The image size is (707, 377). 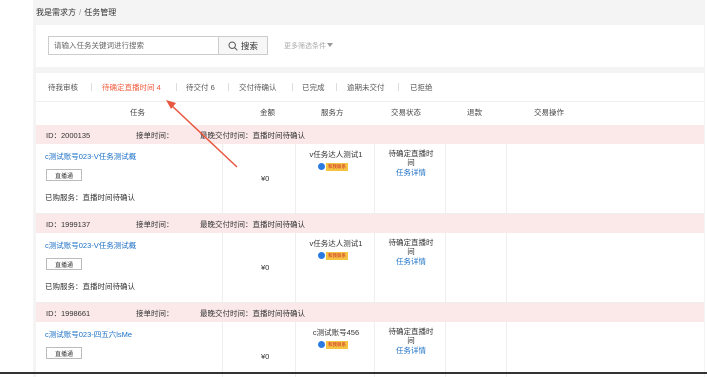 What do you see at coordinates (370, 46) in the screenshot?
I see `search-panel: 请输入任务关键词进行搜索 搜索 更多筛选条件` at bounding box center [370, 46].